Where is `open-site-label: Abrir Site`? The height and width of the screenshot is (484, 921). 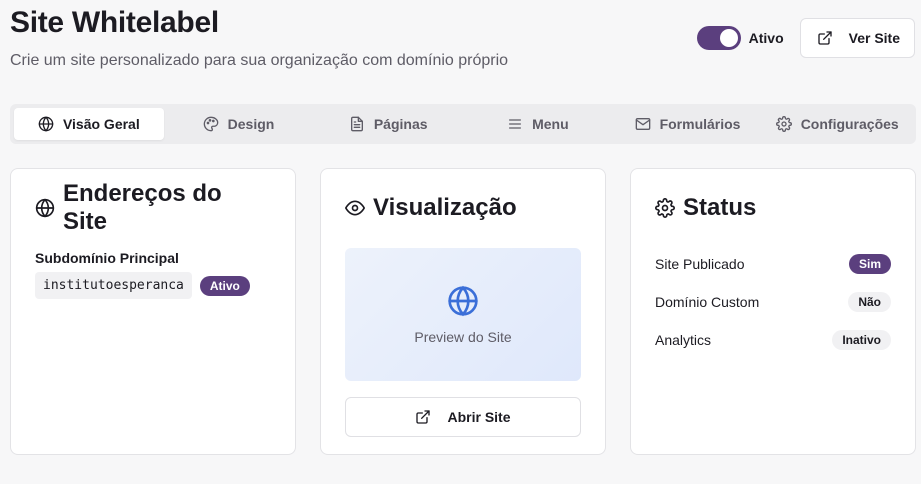
open-site-label: Abrir Site is located at coordinates (479, 417).